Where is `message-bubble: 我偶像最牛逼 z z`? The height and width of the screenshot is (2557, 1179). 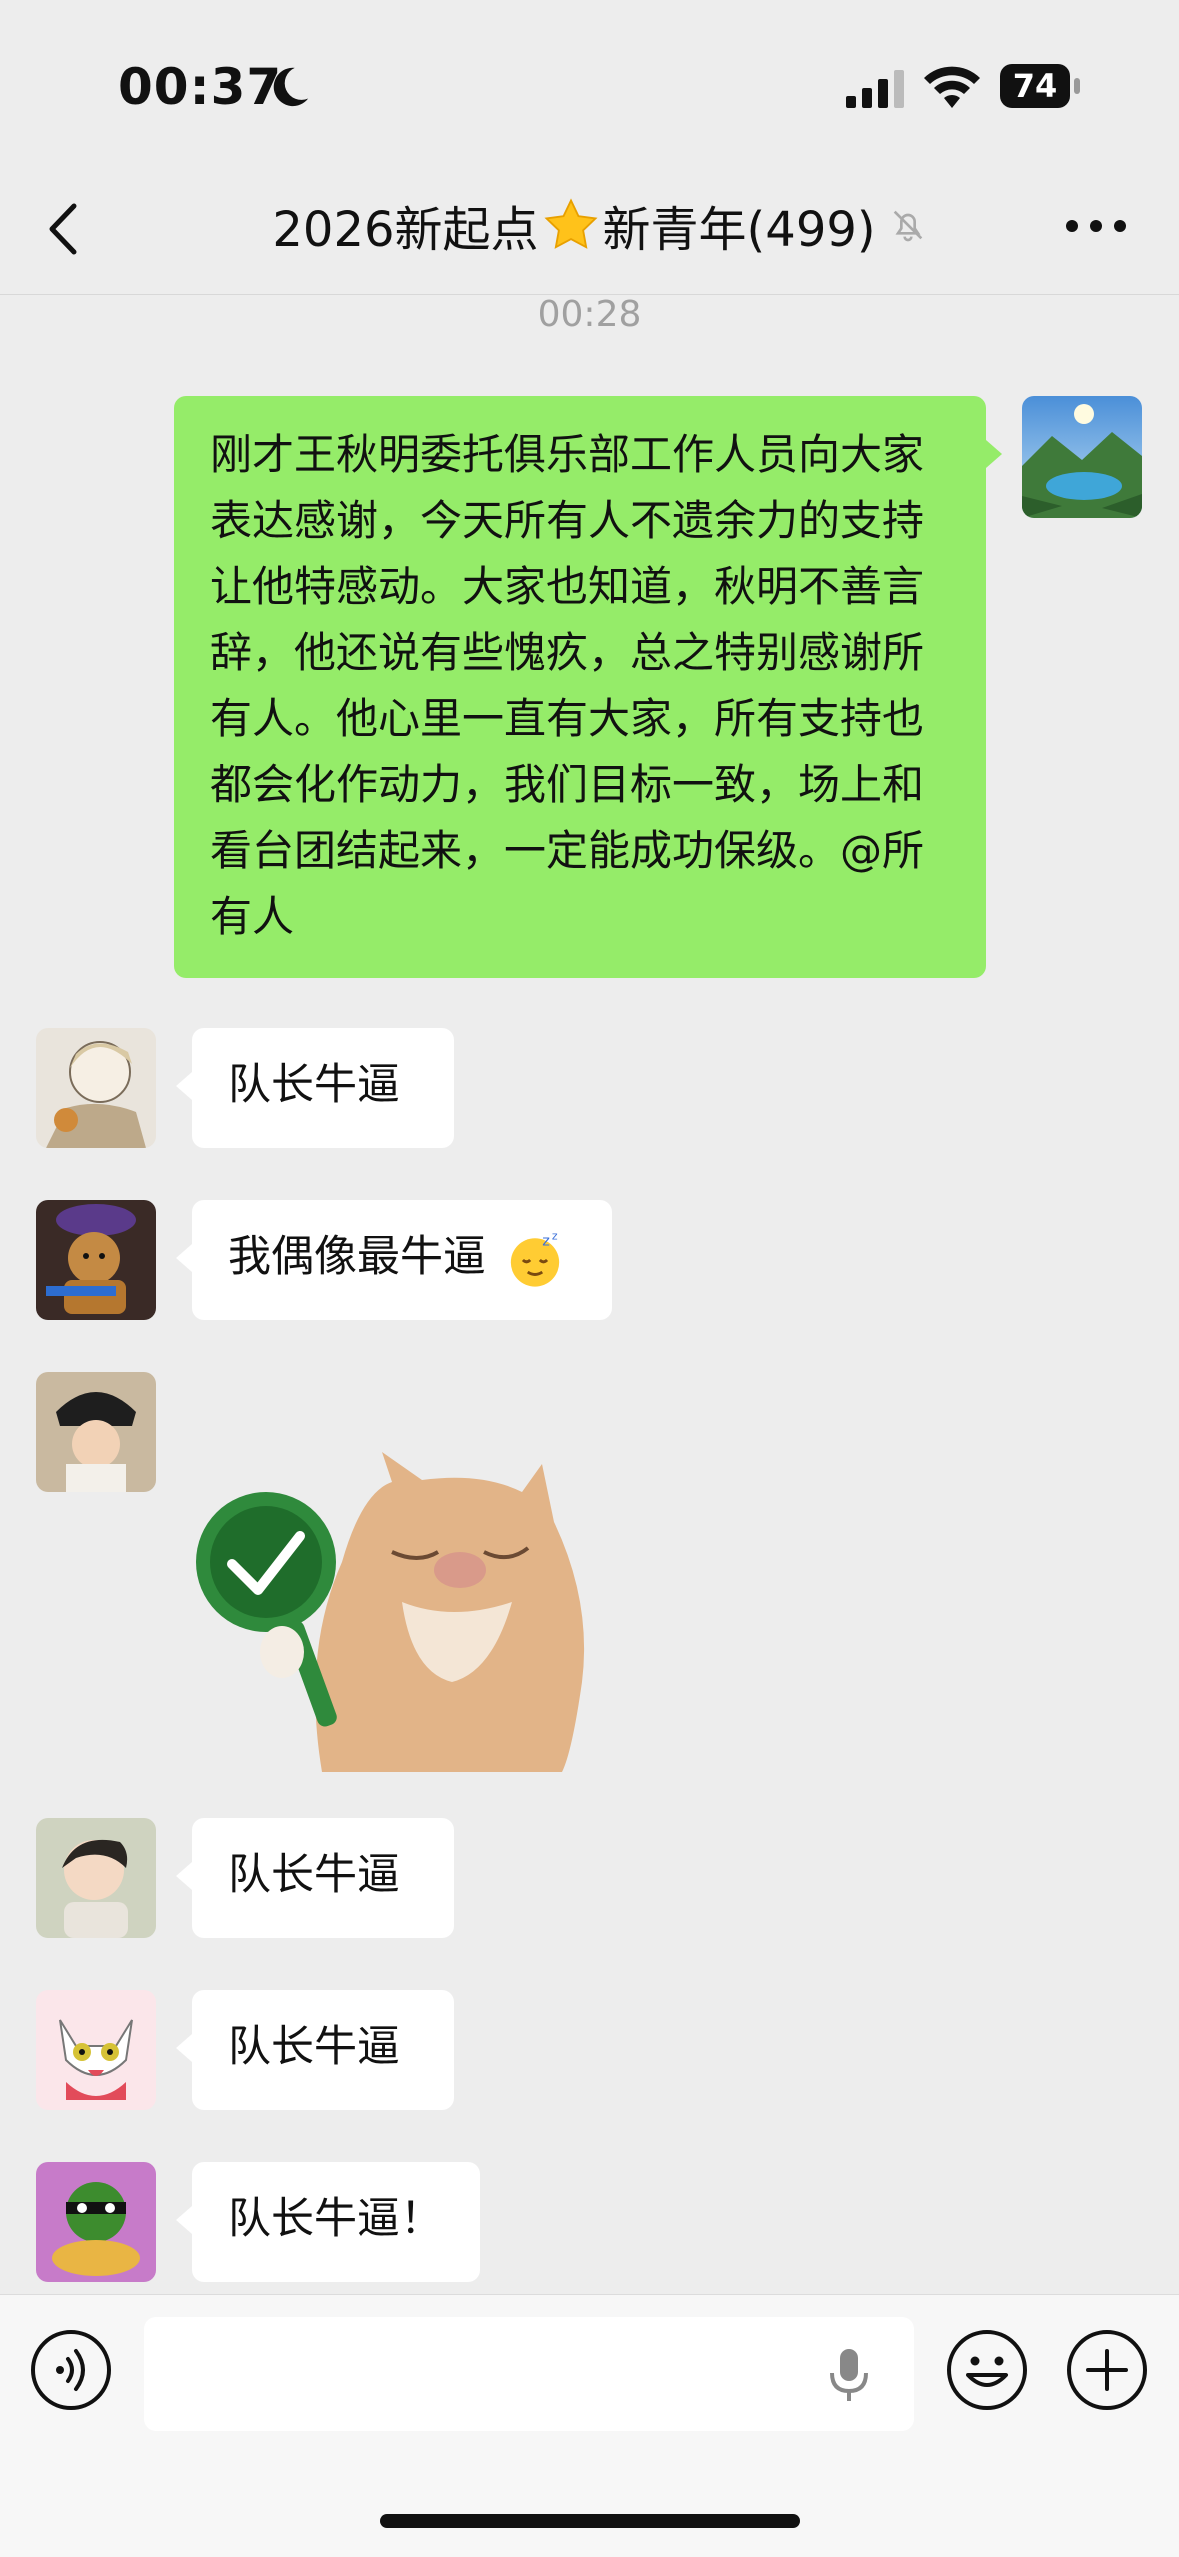
message-bubble: 我偶像最牛逼 z z is located at coordinates (394, 1260).